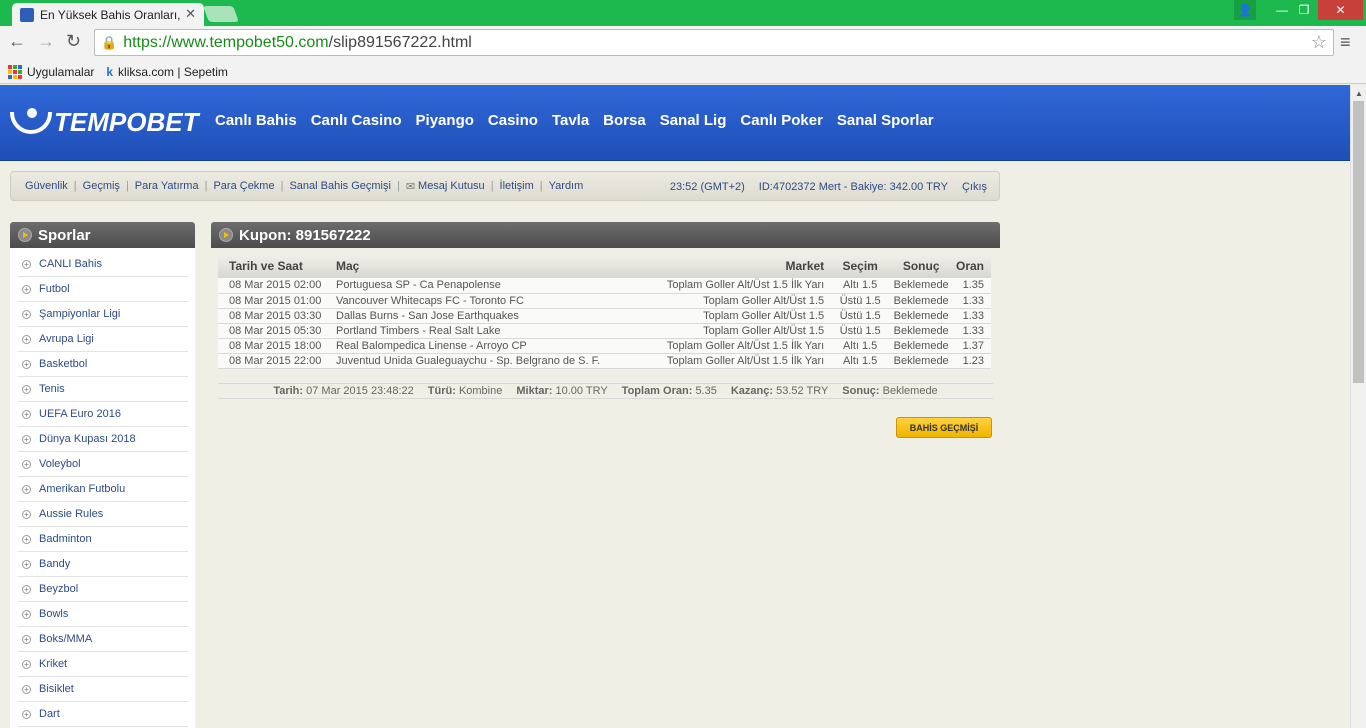 Image resolution: width=1366 pixels, height=728 pixels. What do you see at coordinates (885, 120) in the screenshot?
I see `nav-sanal-sporlar: Sanal Sporlar` at bounding box center [885, 120].